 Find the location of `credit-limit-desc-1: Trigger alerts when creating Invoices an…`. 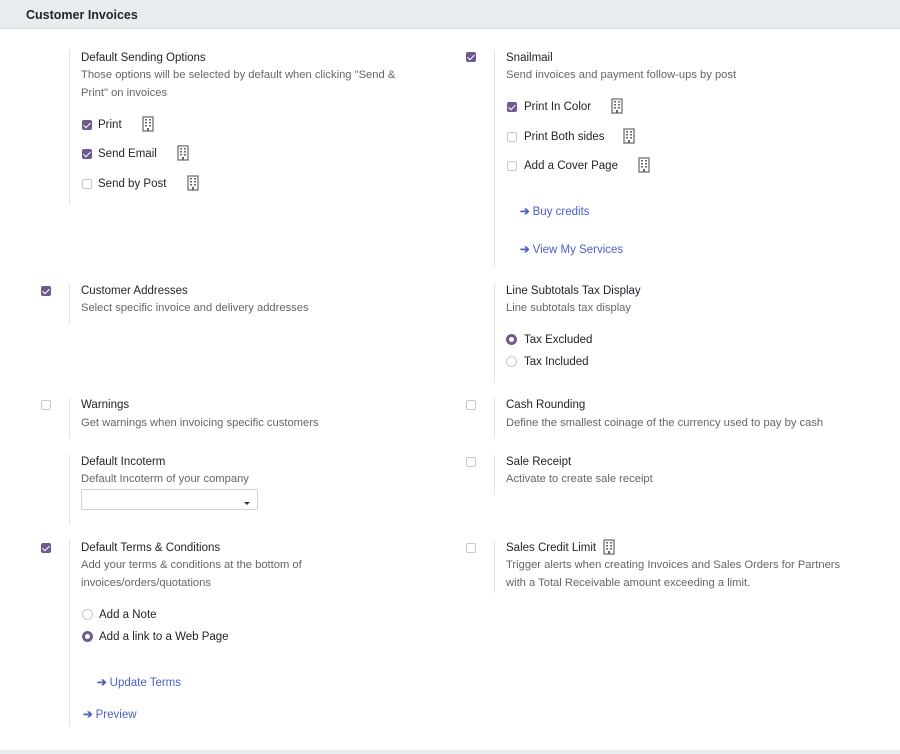

credit-limit-desc-1: Trigger alerts when creating Invoices an… is located at coordinates (673, 565).